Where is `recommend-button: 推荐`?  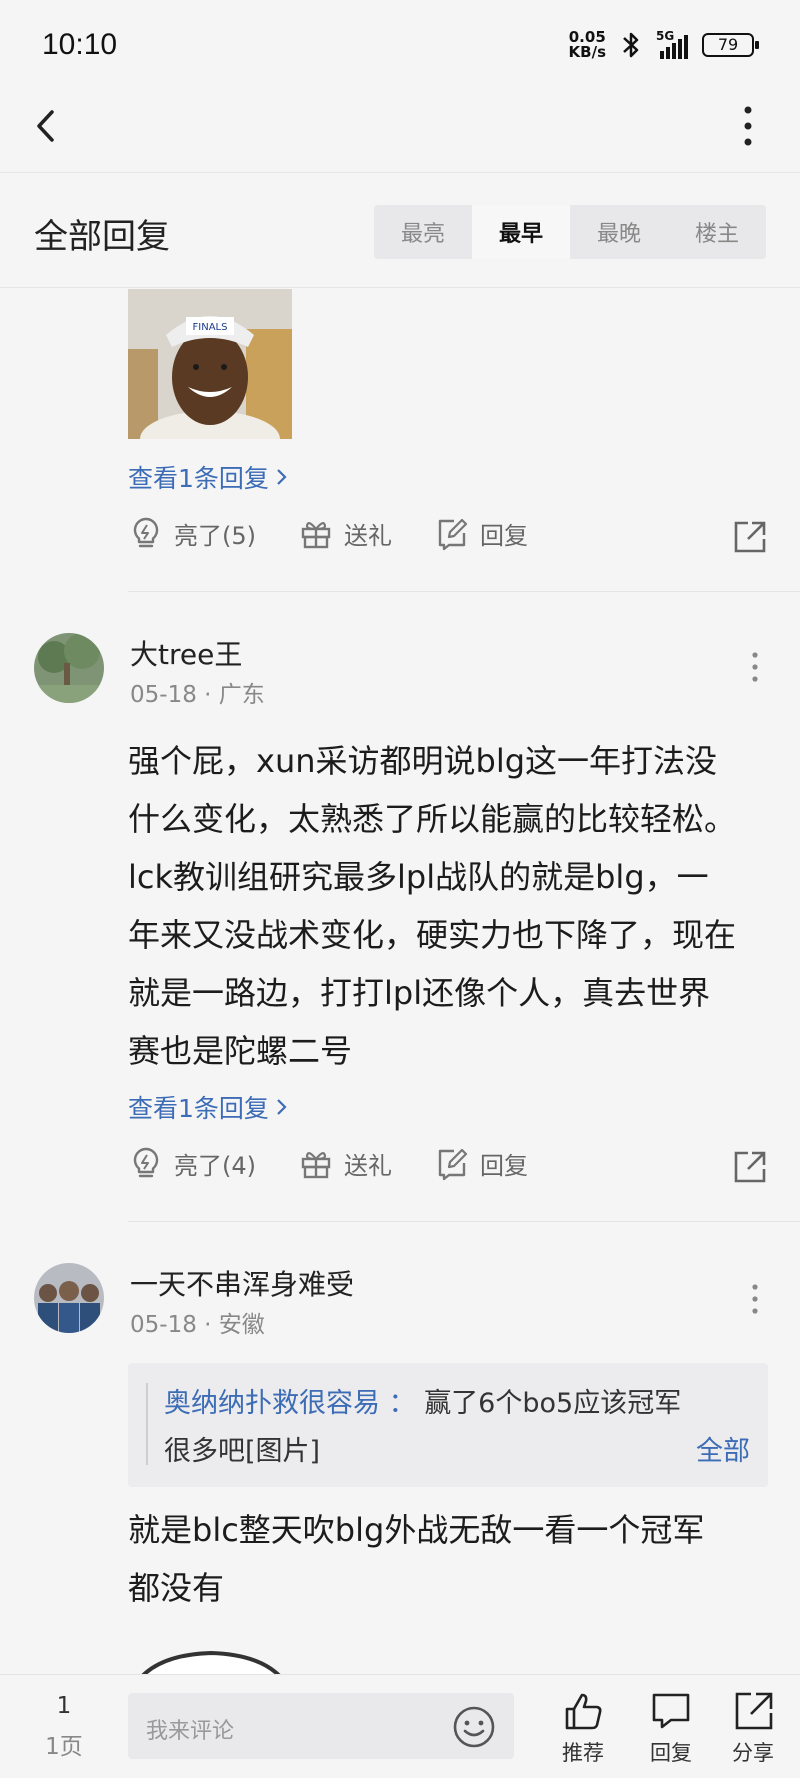
recommend-button: 推荐 is located at coordinates (583, 1728).